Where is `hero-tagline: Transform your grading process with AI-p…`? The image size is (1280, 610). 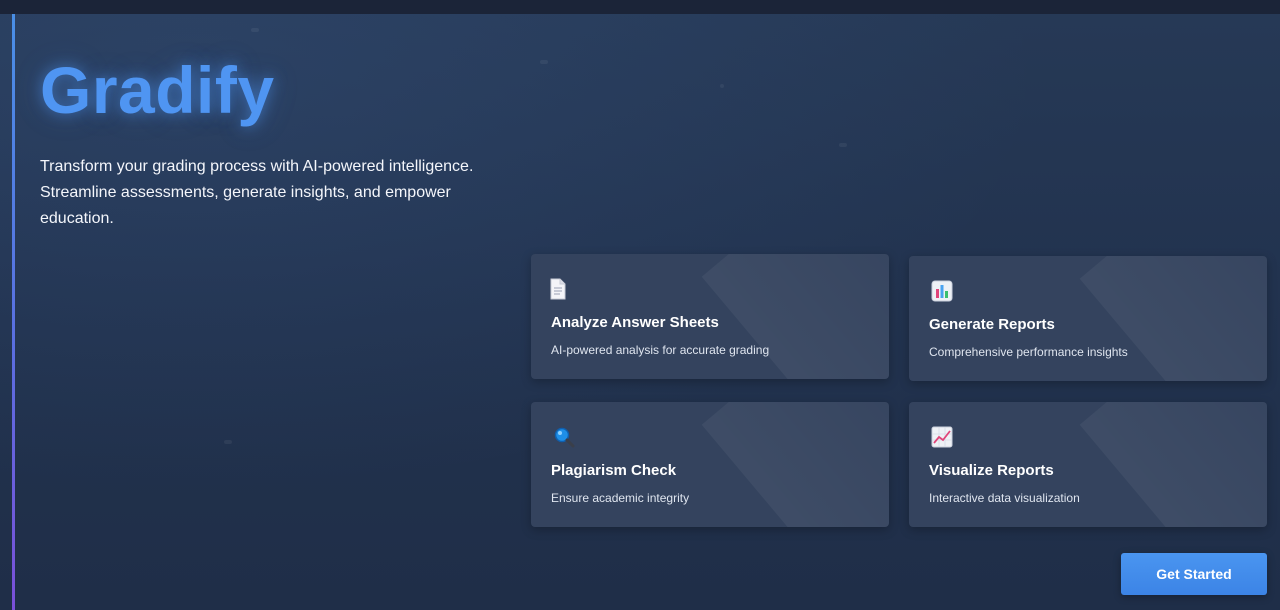
hero-tagline: Transform your grading process with AI-p… is located at coordinates (257, 192).